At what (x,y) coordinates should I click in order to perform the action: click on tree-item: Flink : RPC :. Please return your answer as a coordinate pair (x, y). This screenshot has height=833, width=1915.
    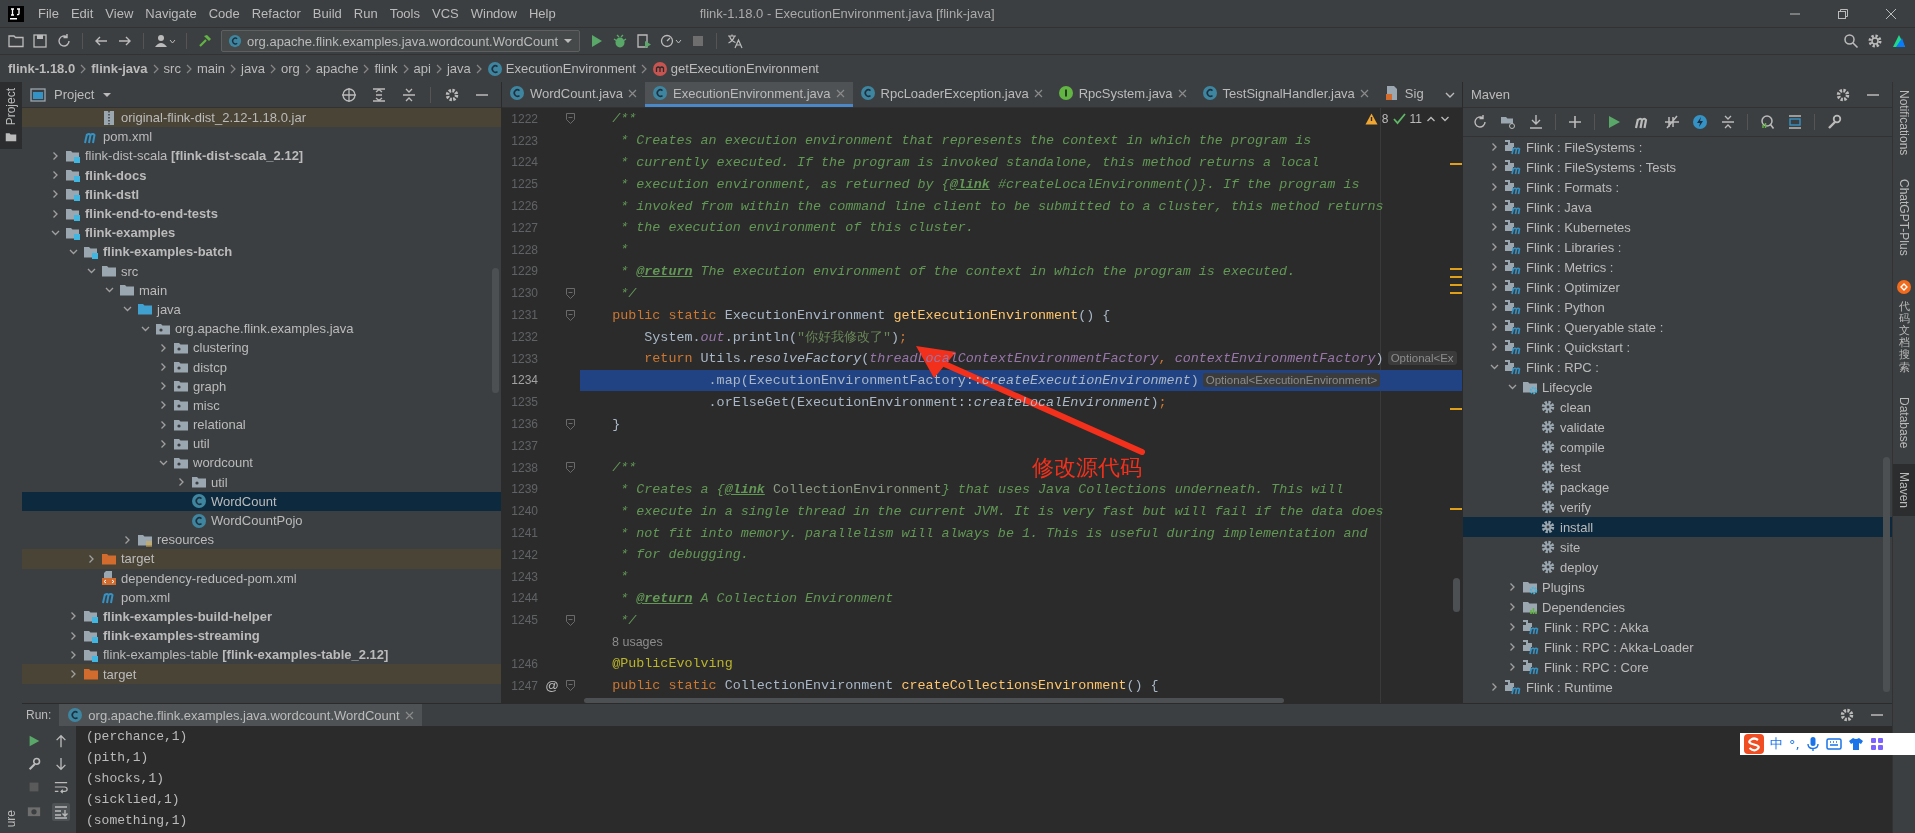
    Looking at the image, I should click on (1677, 367).